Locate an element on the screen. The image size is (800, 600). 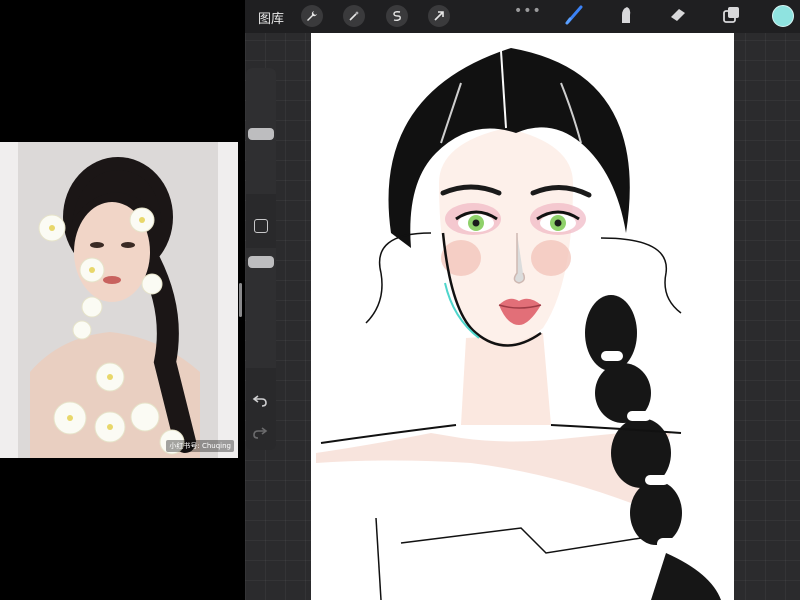
redo-icon is located at coordinates (260, 434).